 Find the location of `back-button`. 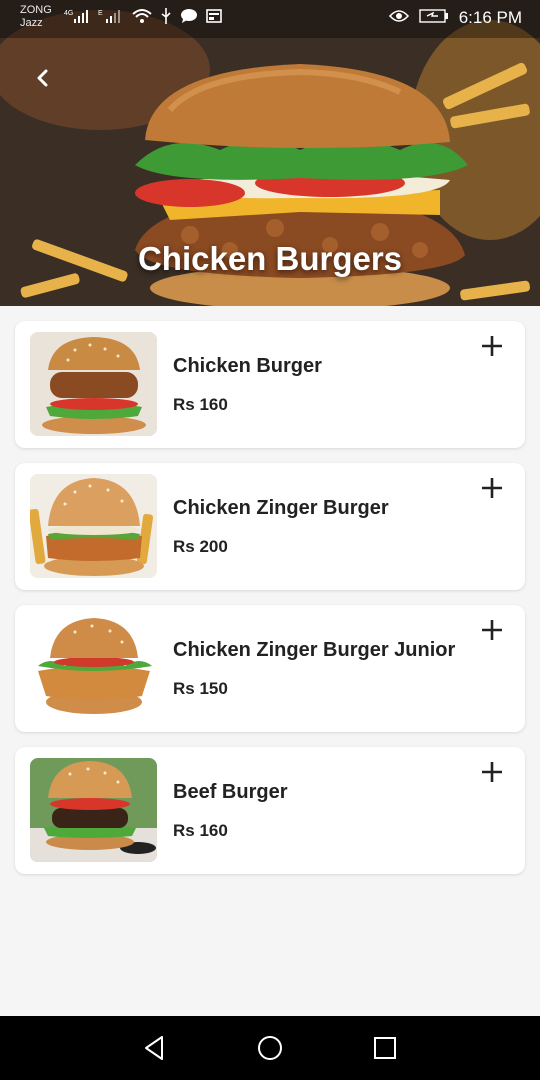

back-button is located at coordinates (42, 78).